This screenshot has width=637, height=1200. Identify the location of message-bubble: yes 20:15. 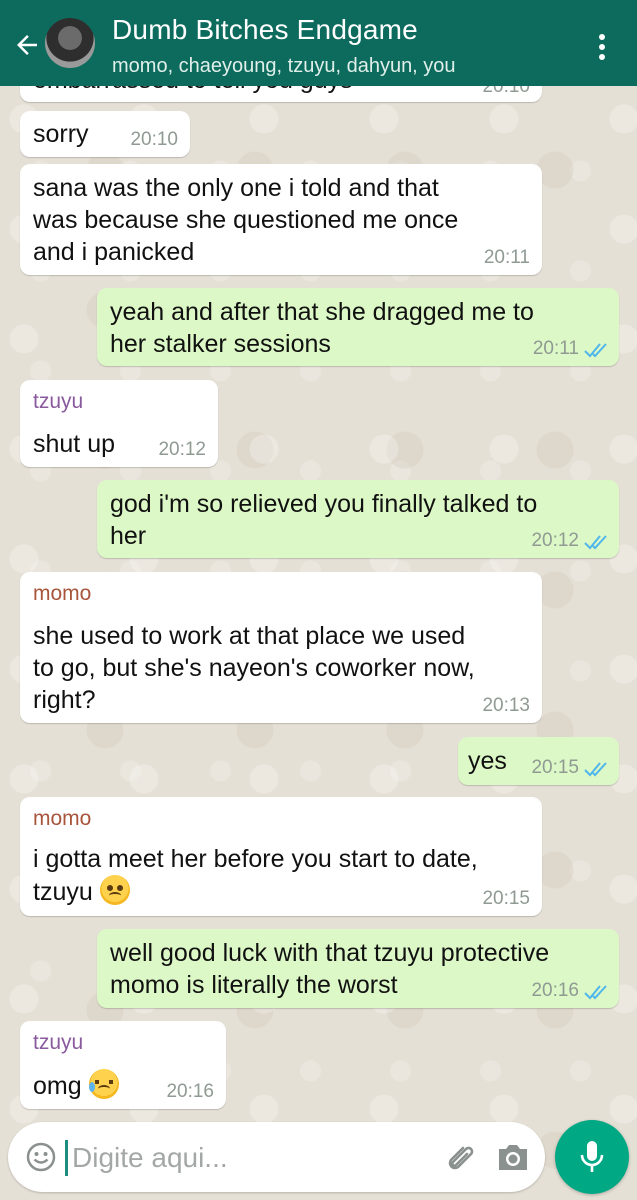
(538, 761).